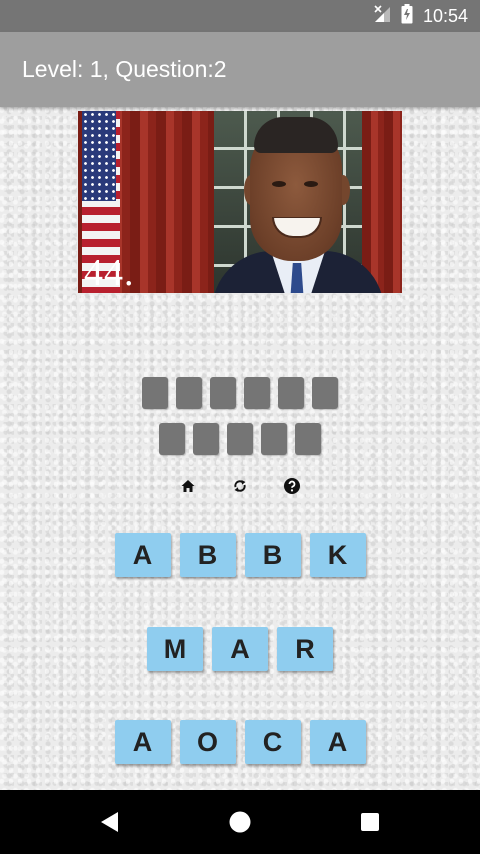  What do you see at coordinates (188, 486) in the screenshot?
I see `home-icon` at bounding box center [188, 486].